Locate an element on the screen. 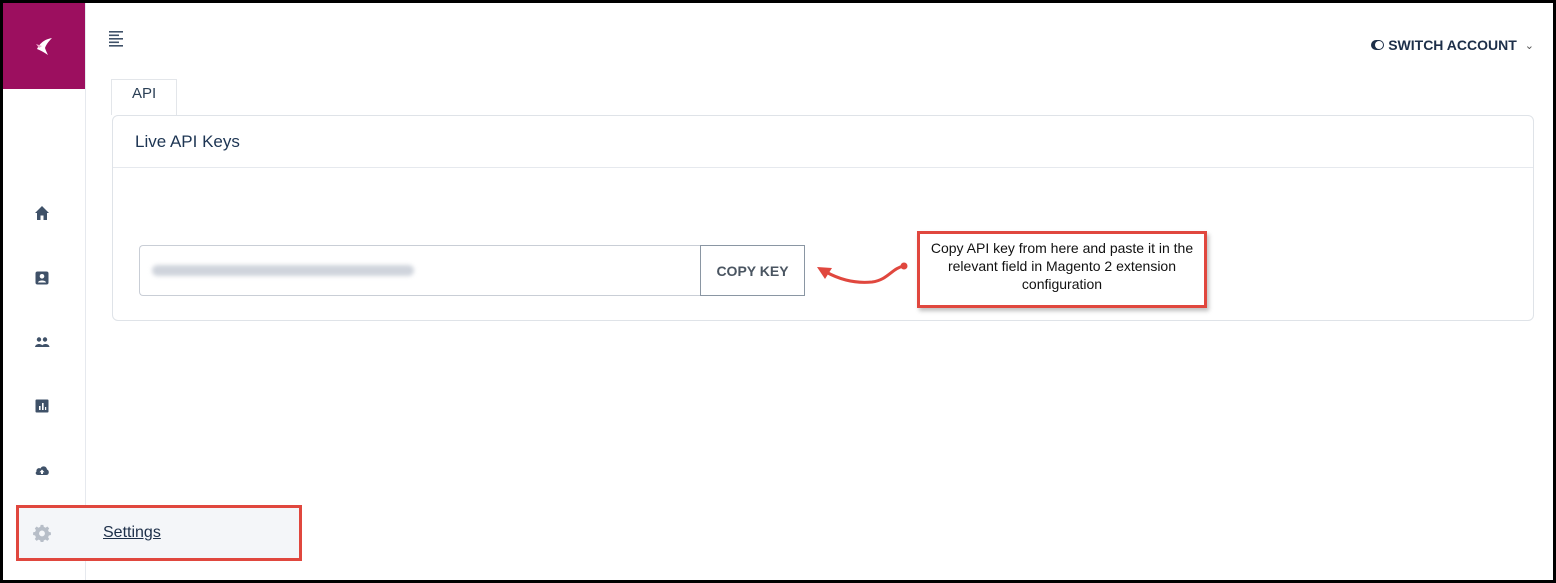 This screenshot has height=583, width=1556. settings-label: Settings is located at coordinates (132, 532).